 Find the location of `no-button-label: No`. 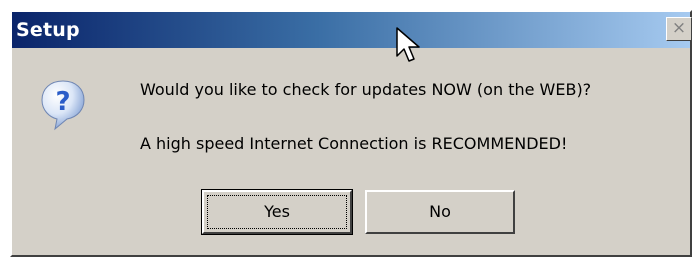

no-button-label: No is located at coordinates (440, 211).